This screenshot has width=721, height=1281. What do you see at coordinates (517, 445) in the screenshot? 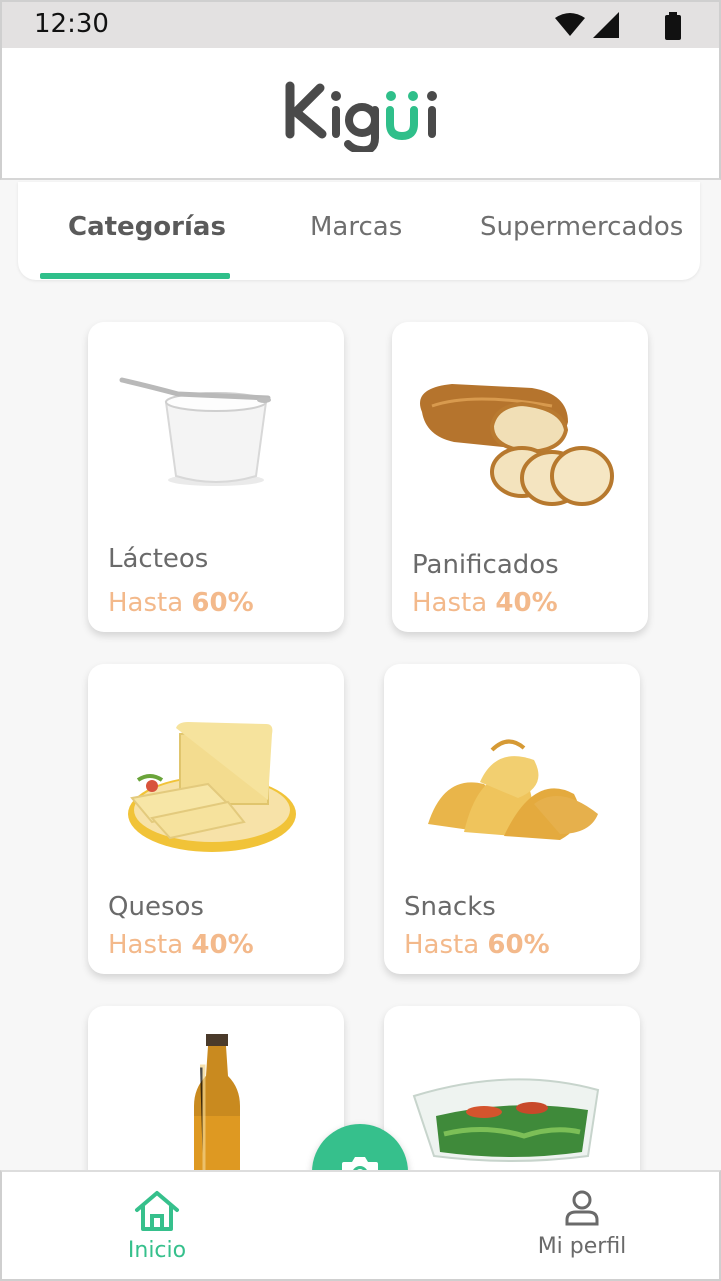
I see `bread-image` at bounding box center [517, 445].